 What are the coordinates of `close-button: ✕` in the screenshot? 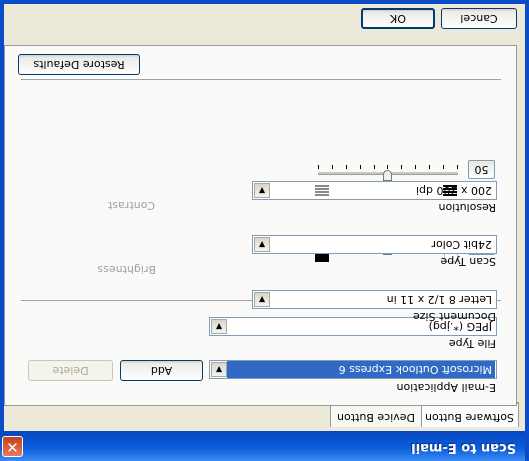 It's located at (12, 446).